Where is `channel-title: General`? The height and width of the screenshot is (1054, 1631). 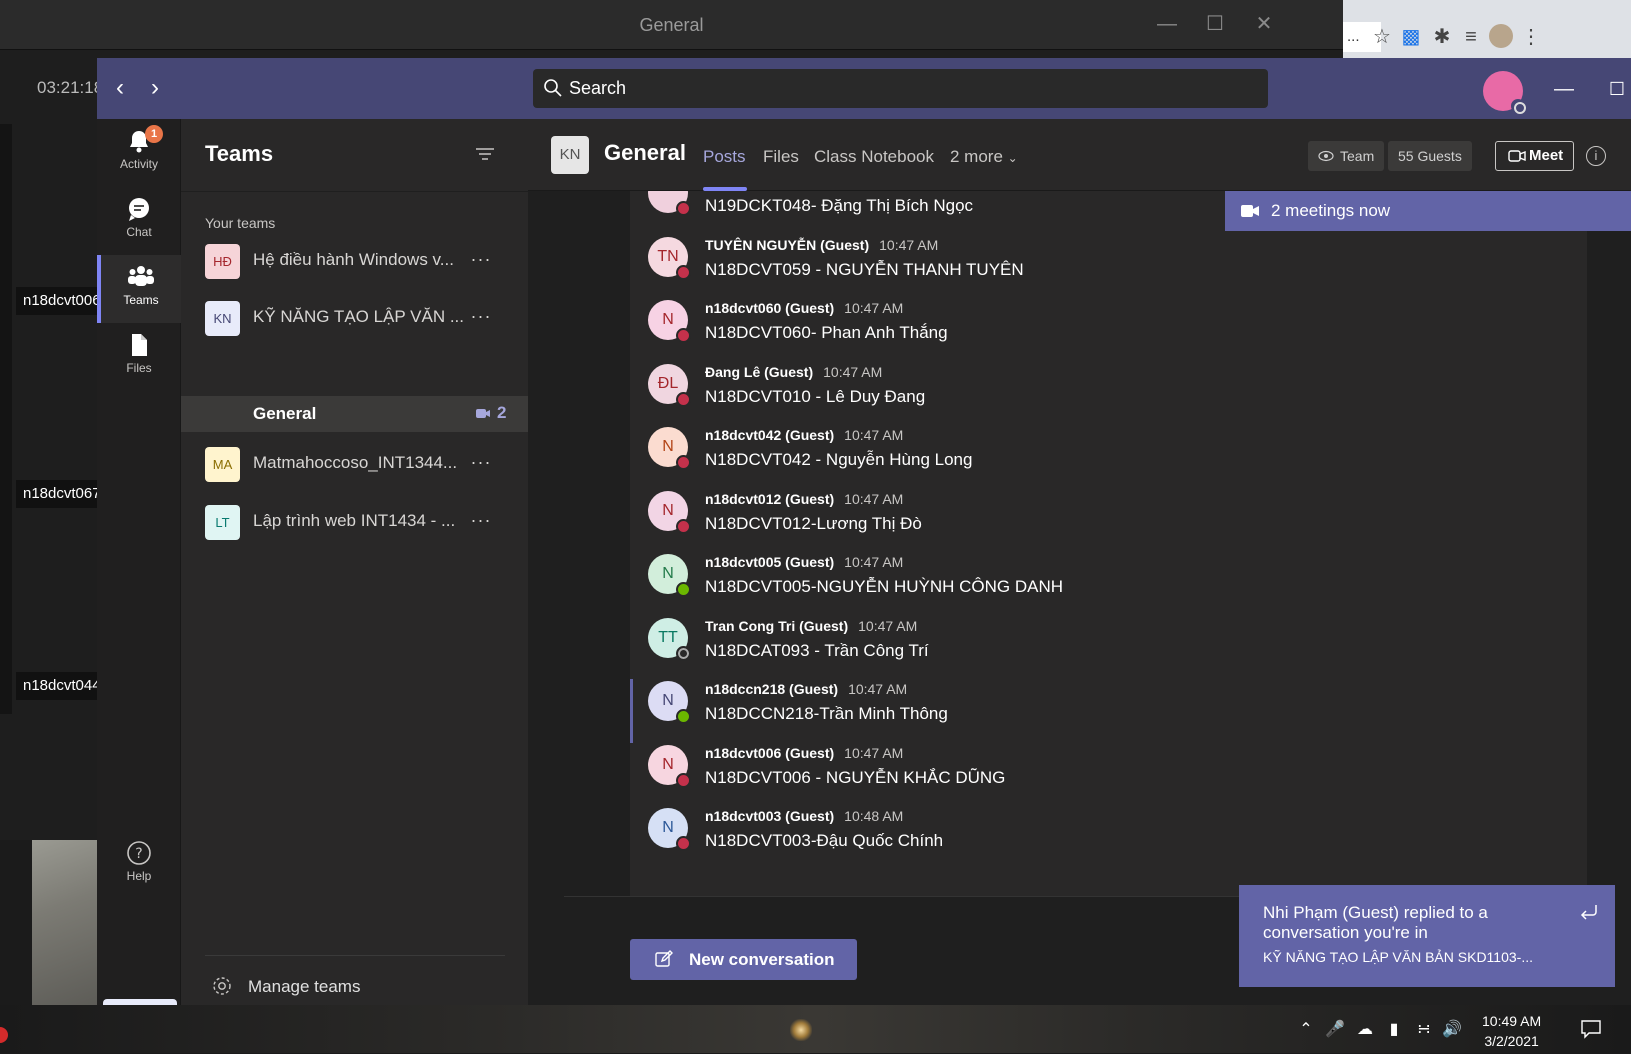
channel-title: General is located at coordinates (645, 152).